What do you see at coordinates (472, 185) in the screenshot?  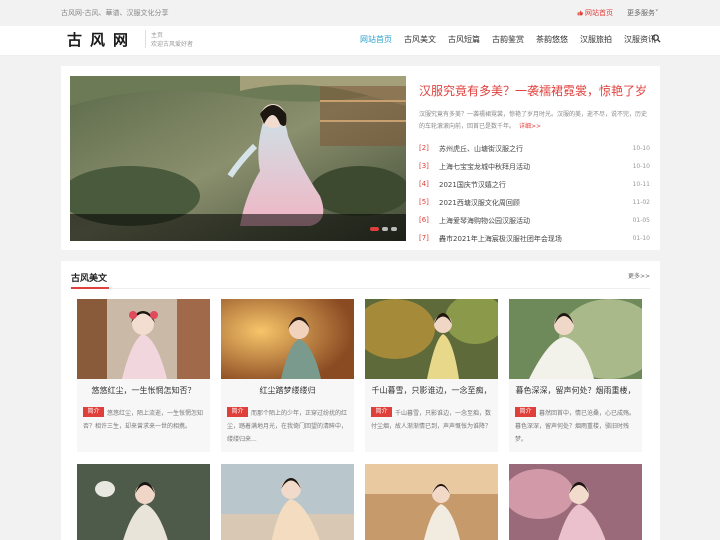 I see `news-title: 2021国庆节汉嬉之行` at bounding box center [472, 185].